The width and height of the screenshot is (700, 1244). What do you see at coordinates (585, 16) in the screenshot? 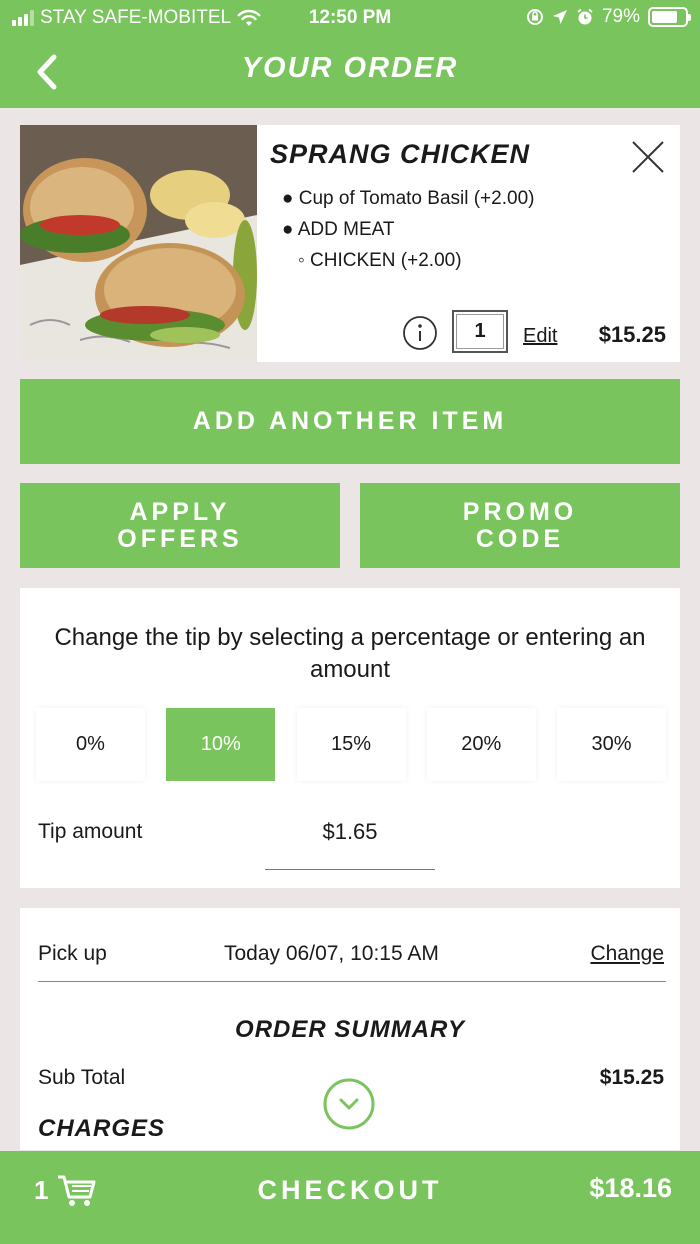
I see `alarm-icon` at bounding box center [585, 16].